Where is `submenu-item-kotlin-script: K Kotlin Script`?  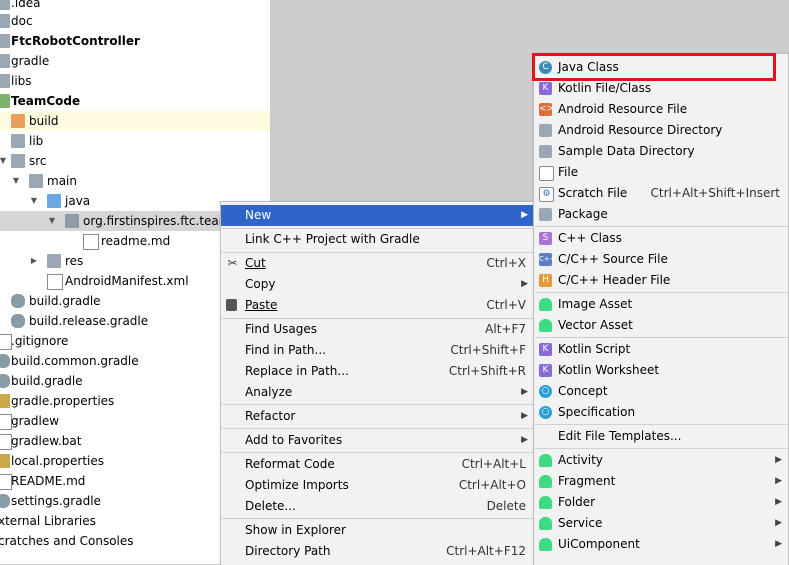 submenu-item-kotlin-script: K Kotlin Script is located at coordinates (661, 349).